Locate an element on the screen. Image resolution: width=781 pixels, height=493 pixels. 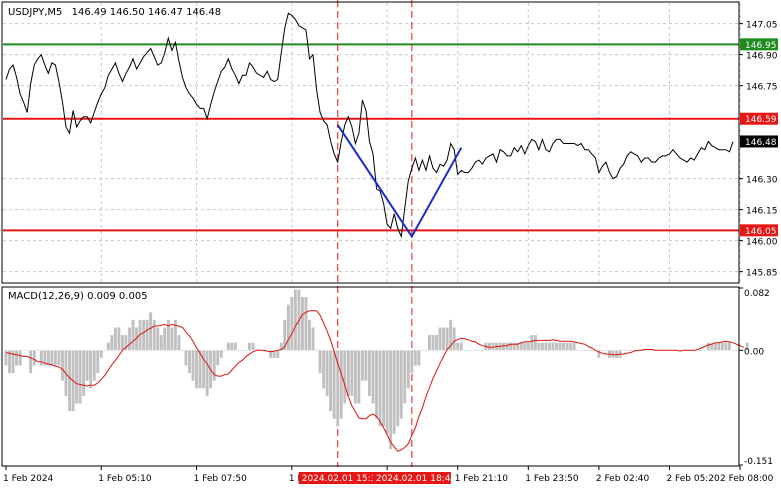
time-tick-label: 1 Feb 07:50 is located at coordinates (221, 479).